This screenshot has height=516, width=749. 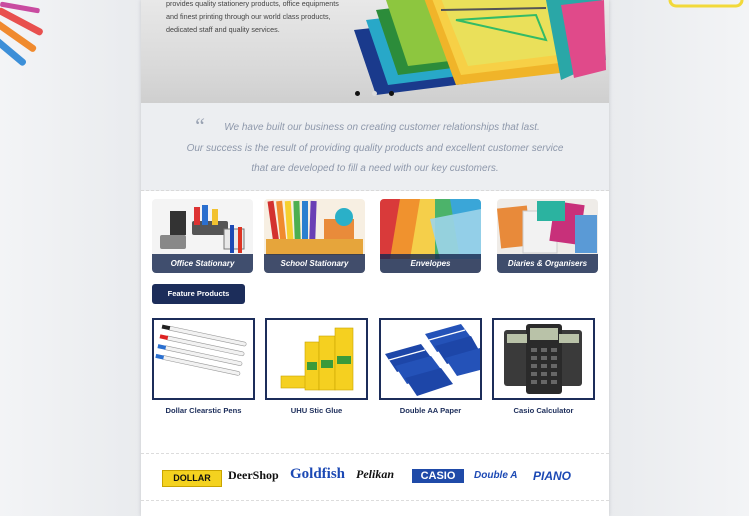 What do you see at coordinates (202, 236) in the screenshot?
I see `category-office-stationary: Office Stationary` at bounding box center [202, 236].